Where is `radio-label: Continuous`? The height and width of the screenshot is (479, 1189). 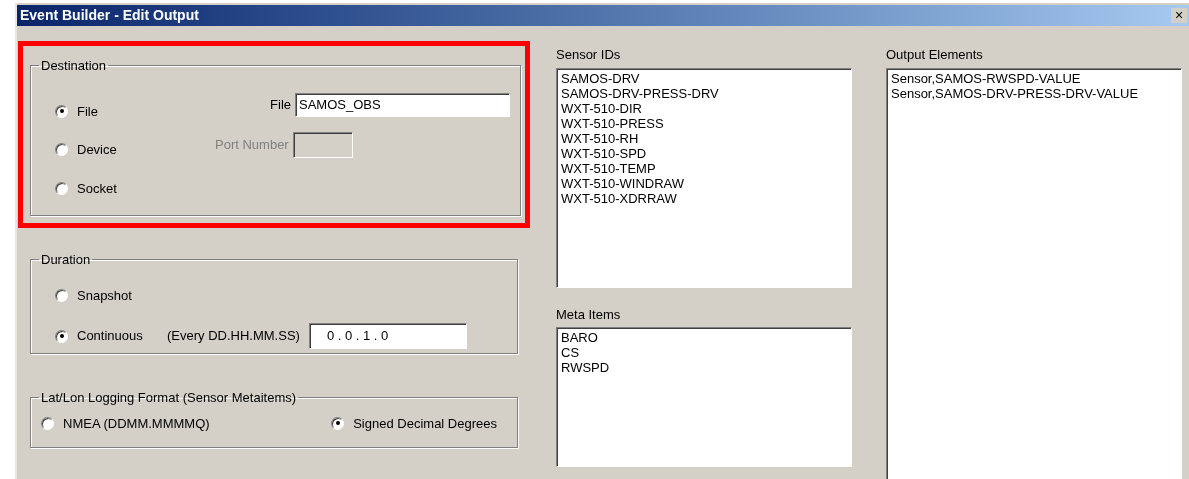 radio-label: Continuous is located at coordinates (110, 336).